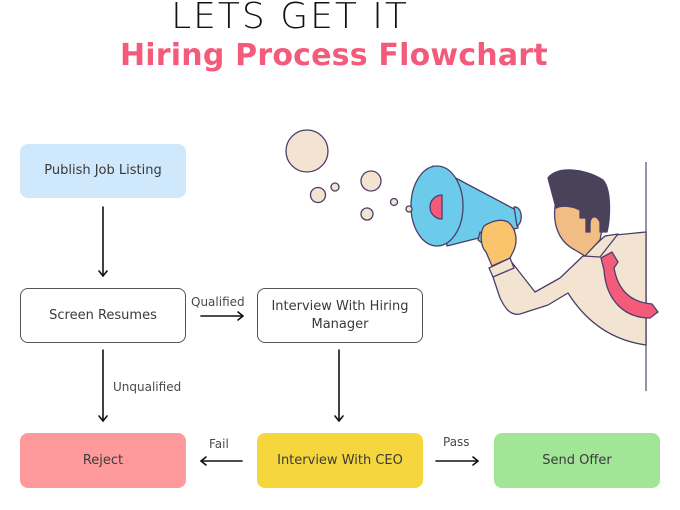 The image size is (680, 510). What do you see at coordinates (409, 209) in the screenshot?
I see `megaphone-tip` at bounding box center [409, 209].